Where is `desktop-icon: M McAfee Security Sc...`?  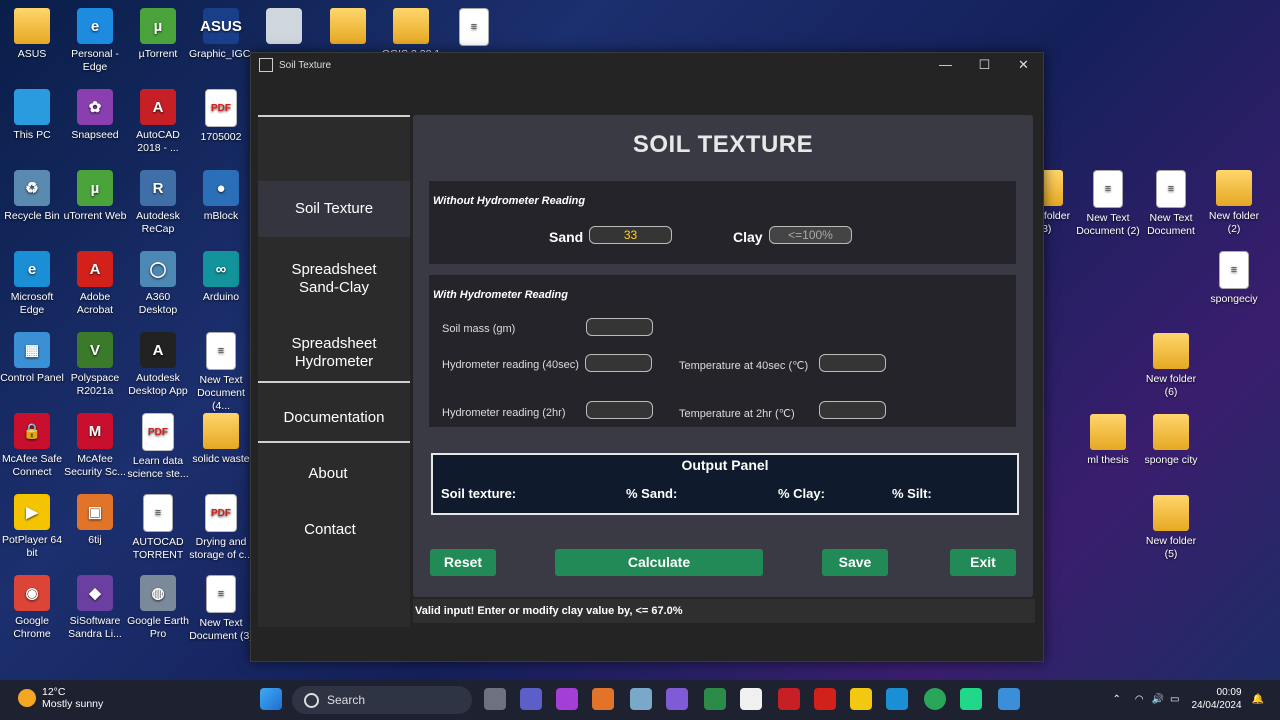 desktop-icon: M McAfee Security Sc... is located at coordinates (95, 446).